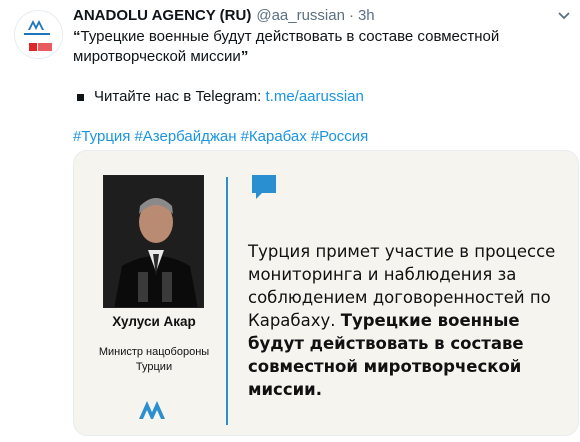 The height and width of the screenshot is (442, 580). What do you see at coordinates (300, 16) in the screenshot?
I see `handle: @aa_russian` at bounding box center [300, 16].